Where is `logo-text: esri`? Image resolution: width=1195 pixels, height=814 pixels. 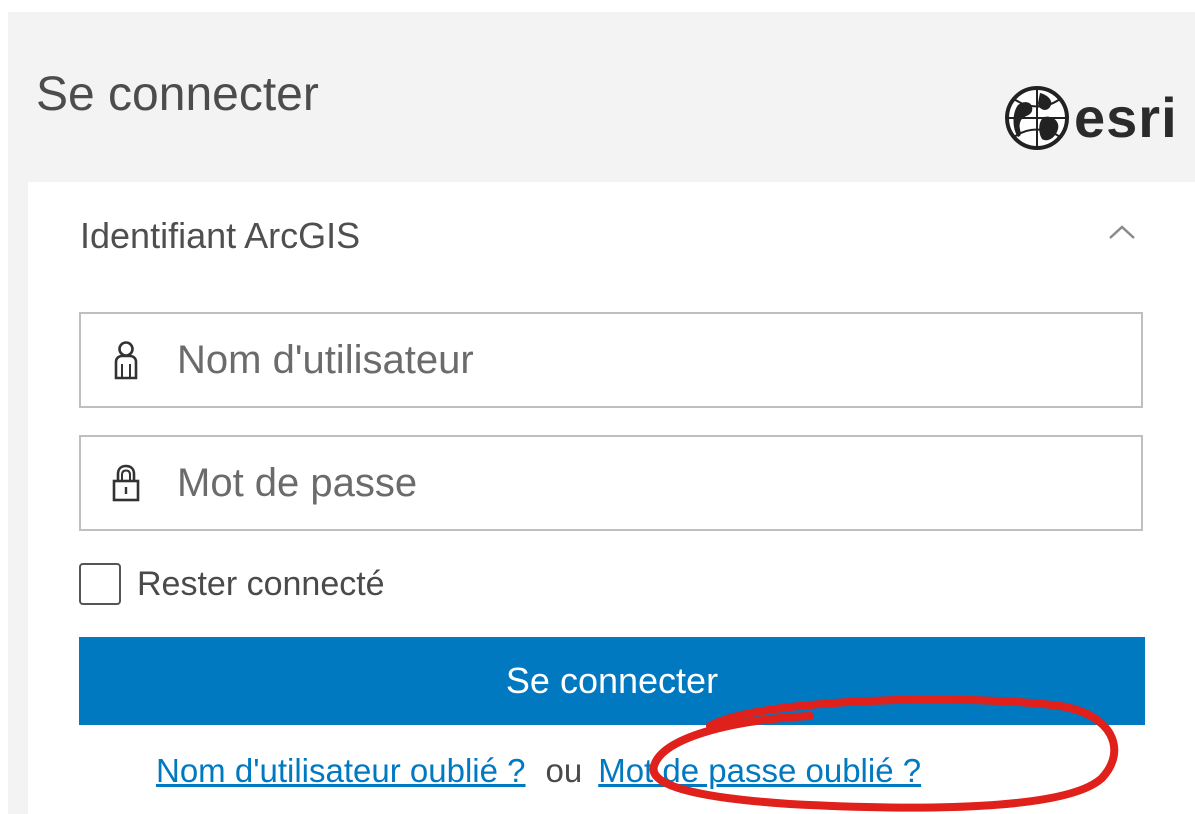 logo-text: esri is located at coordinates (1126, 117).